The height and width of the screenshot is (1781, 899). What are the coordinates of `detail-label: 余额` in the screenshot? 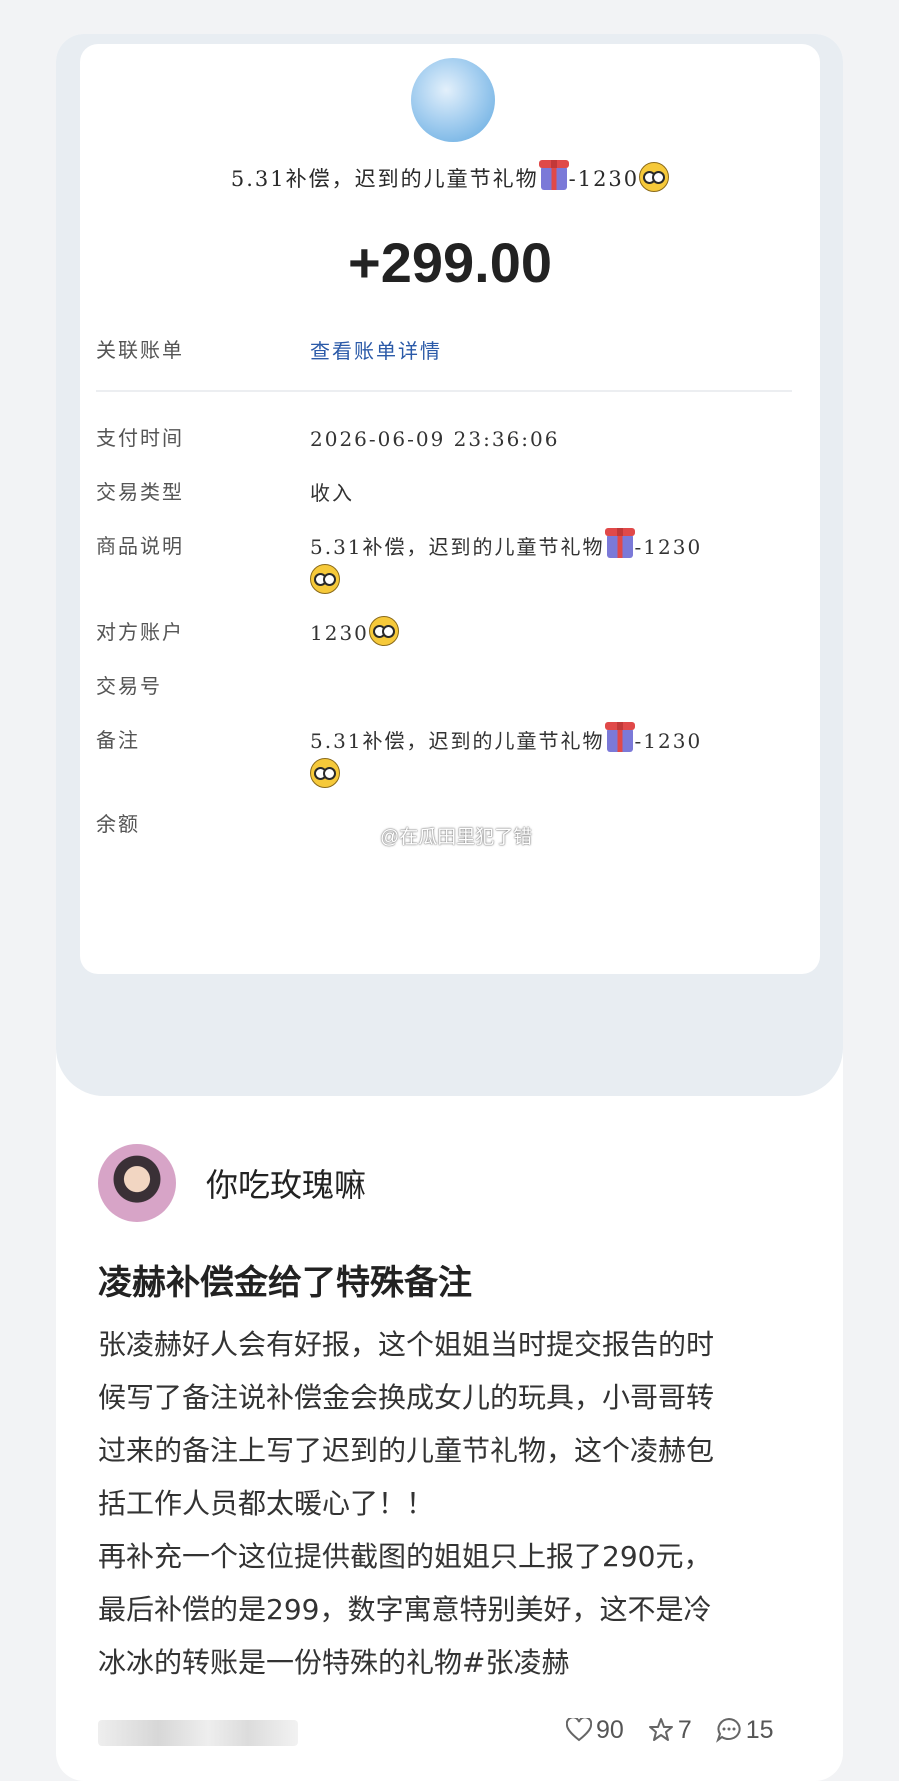 It's located at (118, 824).